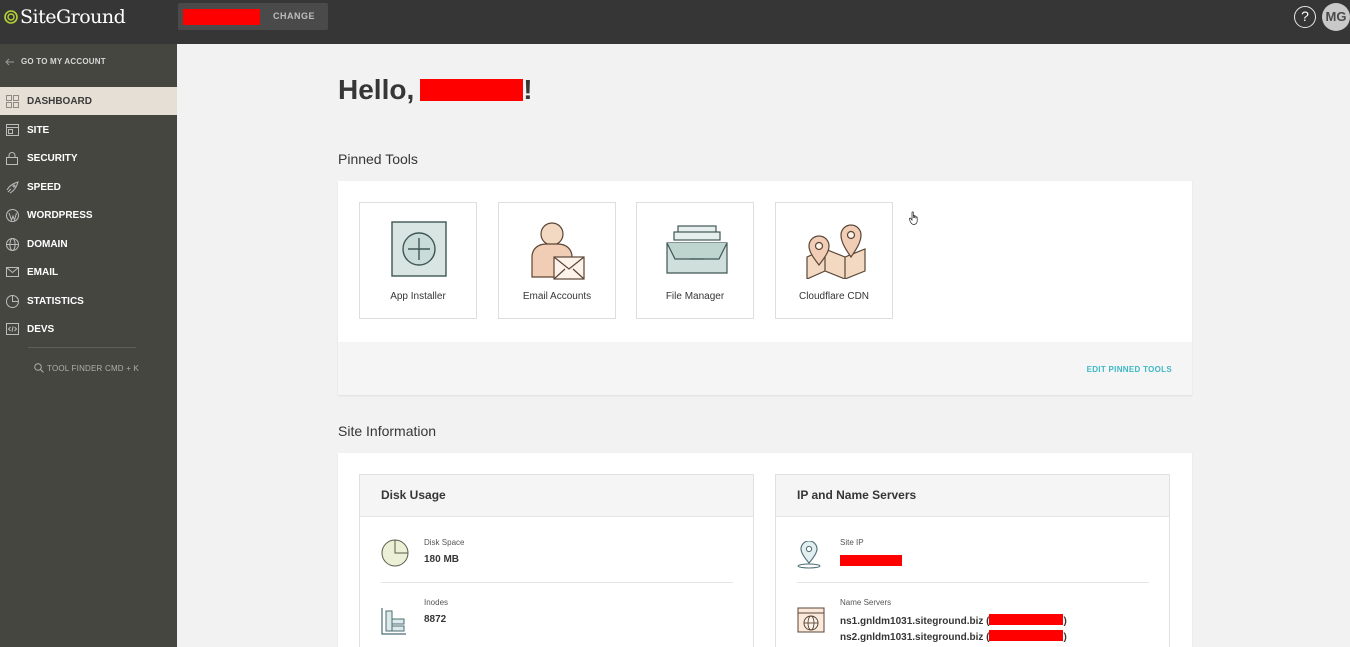 The image size is (1350, 647). What do you see at coordinates (418, 296) in the screenshot?
I see `tile-label: App Installer` at bounding box center [418, 296].